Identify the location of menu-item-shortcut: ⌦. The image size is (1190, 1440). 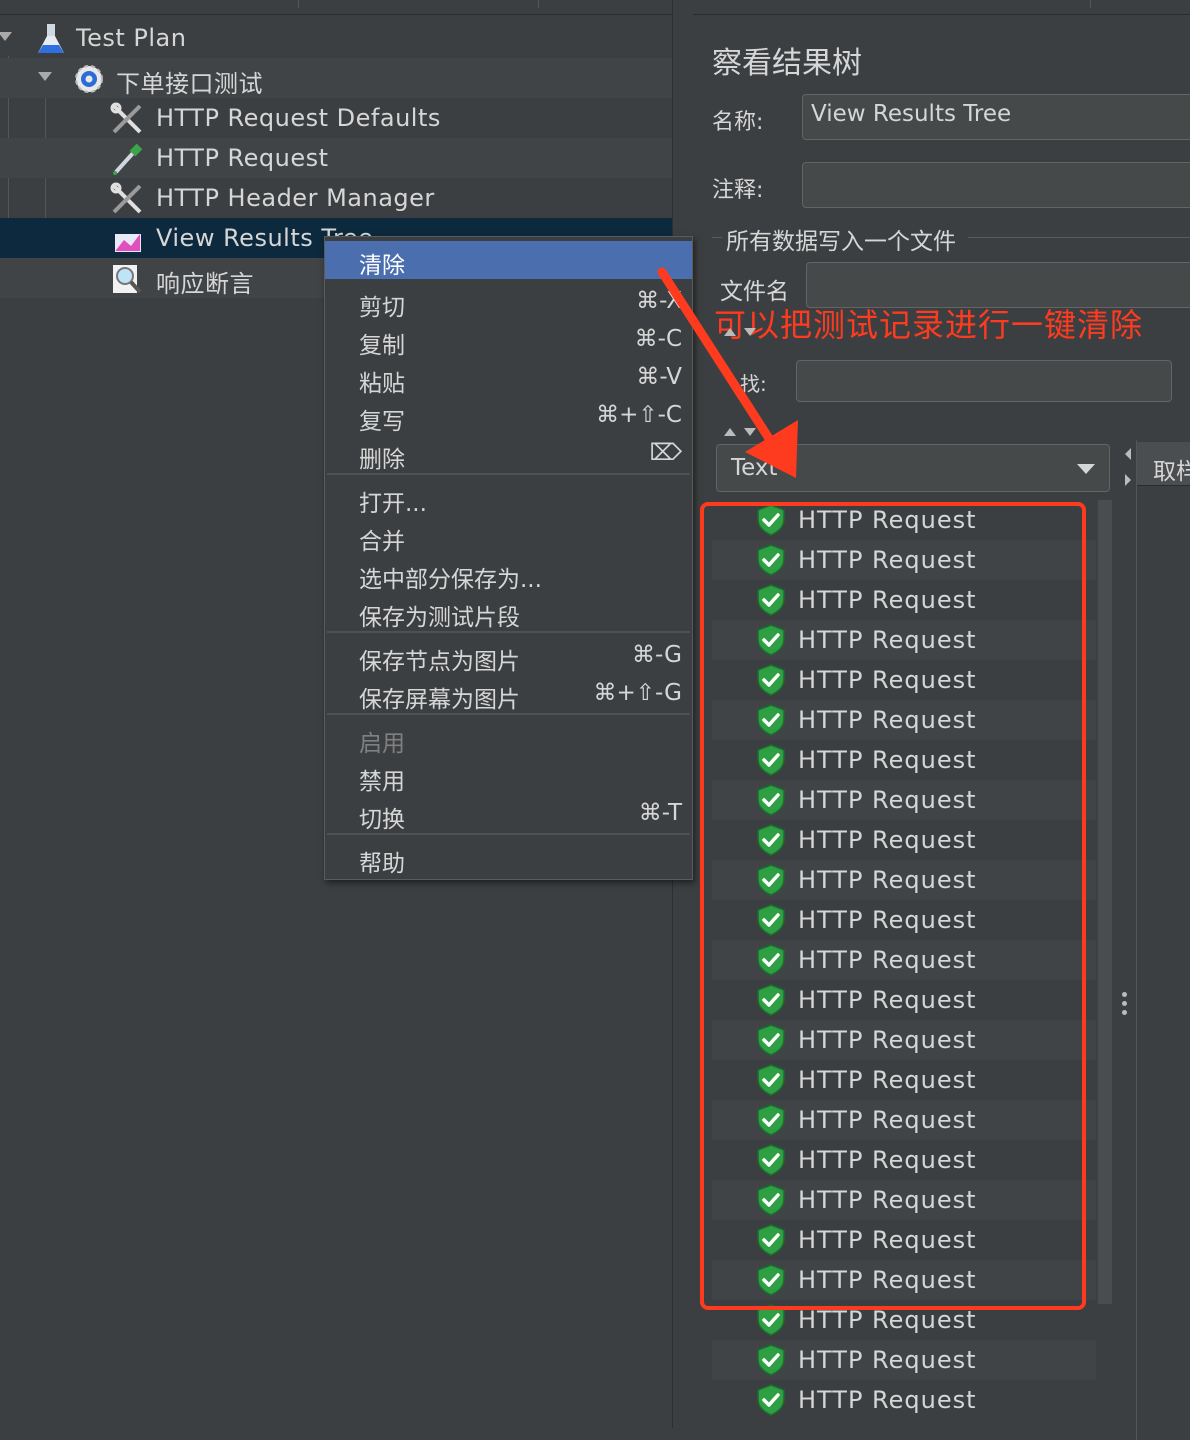
(665, 453).